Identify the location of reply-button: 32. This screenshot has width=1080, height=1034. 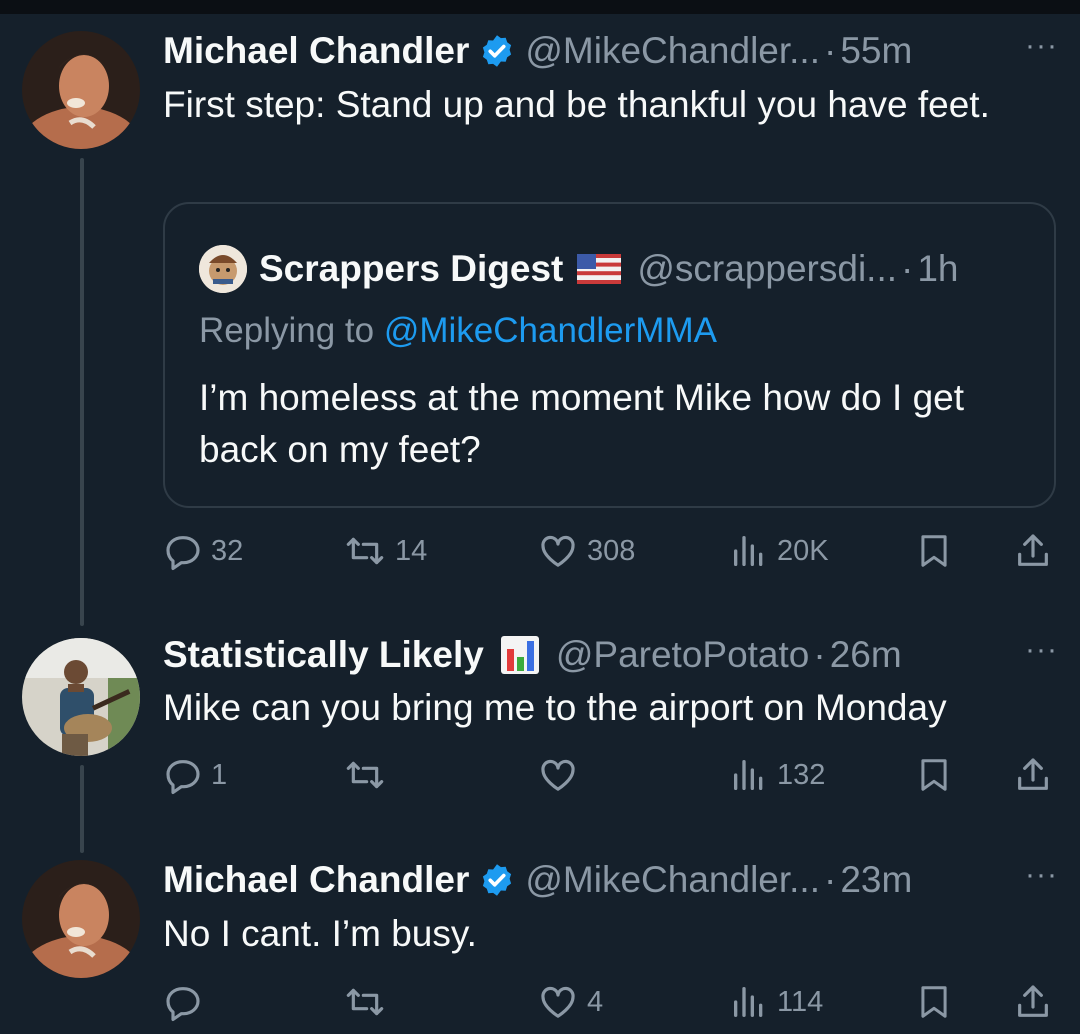
(203, 551).